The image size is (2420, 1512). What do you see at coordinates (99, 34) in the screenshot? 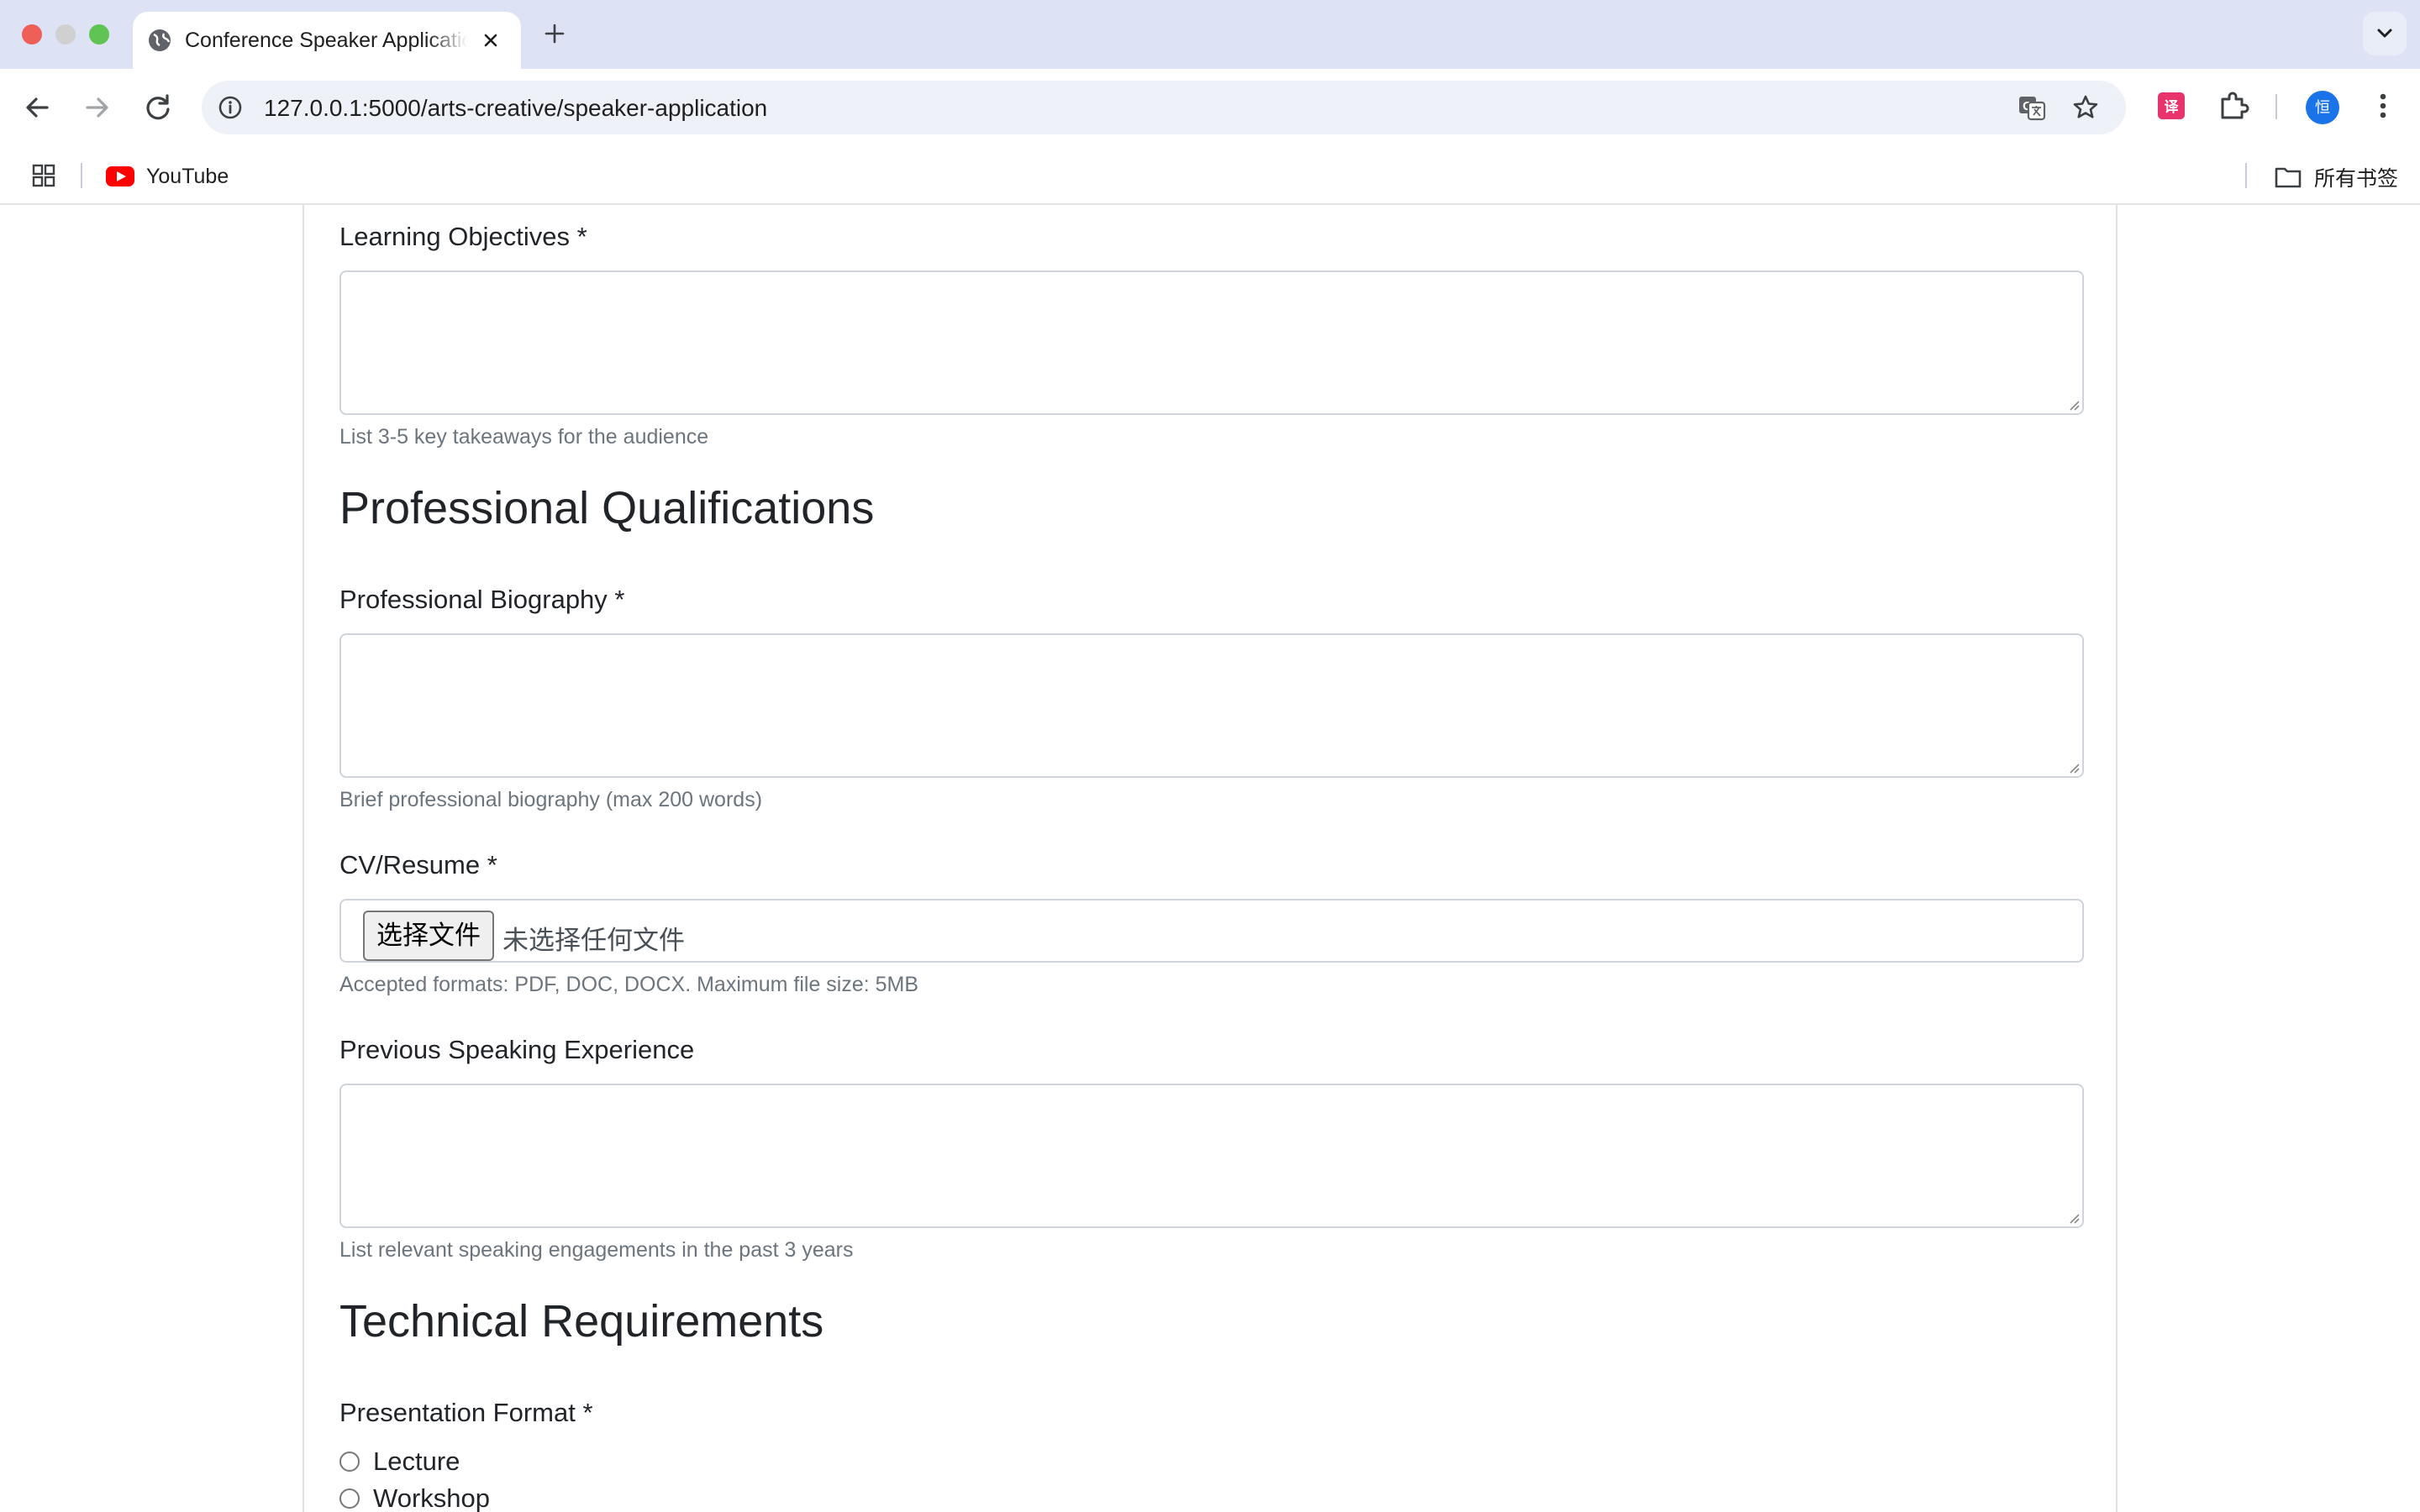
I see `maximize-window-button` at bounding box center [99, 34].